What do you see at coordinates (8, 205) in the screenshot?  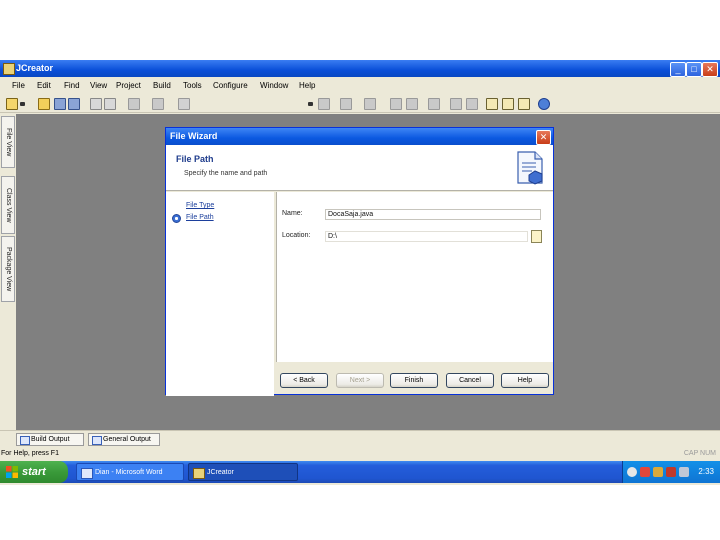 I see `tab-class-view: Class View` at bounding box center [8, 205].